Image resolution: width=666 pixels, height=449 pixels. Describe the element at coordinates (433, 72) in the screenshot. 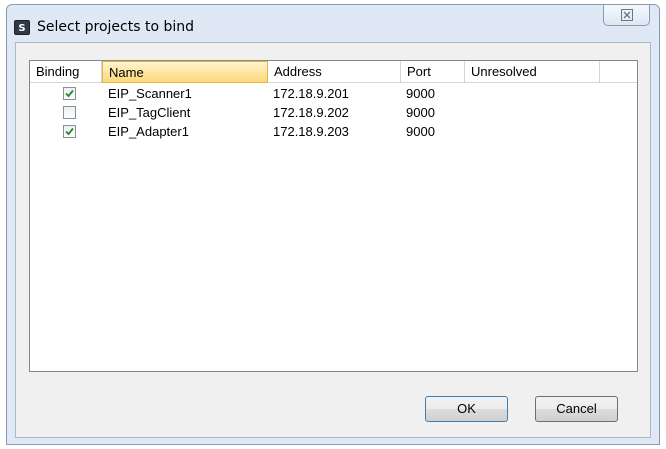

I see `column-header-port: Port` at that location.